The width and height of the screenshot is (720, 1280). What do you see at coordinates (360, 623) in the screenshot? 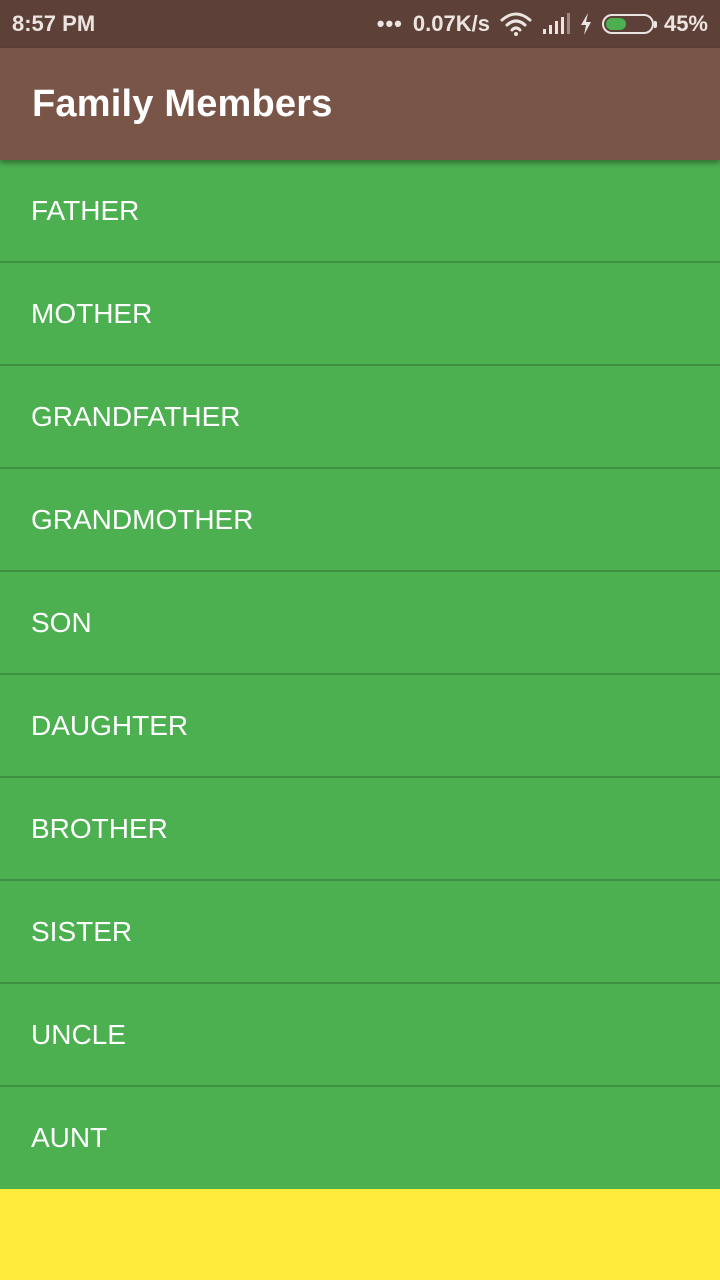
I see `list-item-son: SON` at bounding box center [360, 623].